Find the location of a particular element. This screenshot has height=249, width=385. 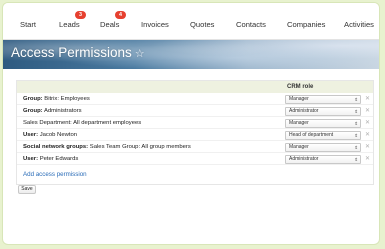

nav-item-quotes: Quotes is located at coordinates (202, 24).